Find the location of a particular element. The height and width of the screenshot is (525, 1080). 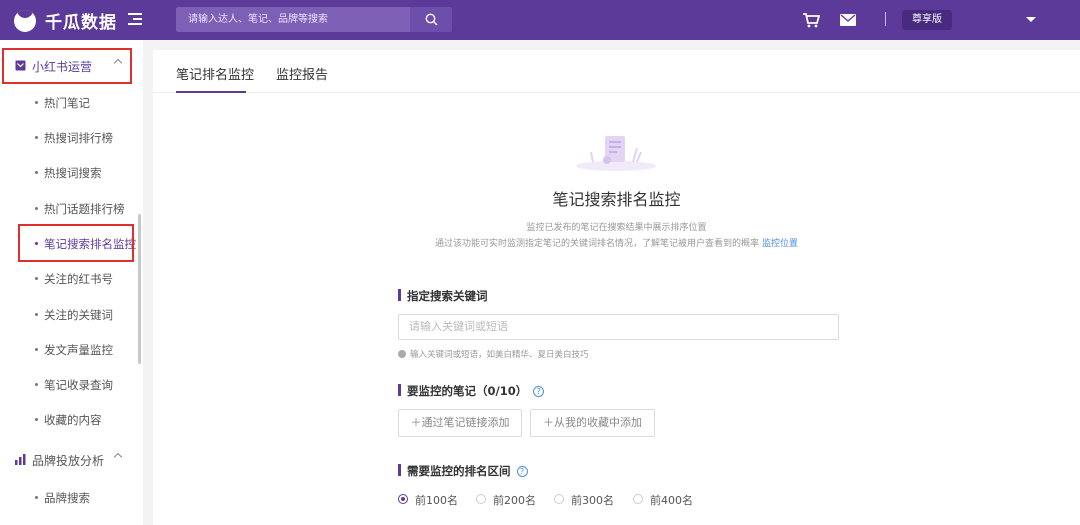

sidebar-item-label: 热门笔记 is located at coordinates (67, 103).